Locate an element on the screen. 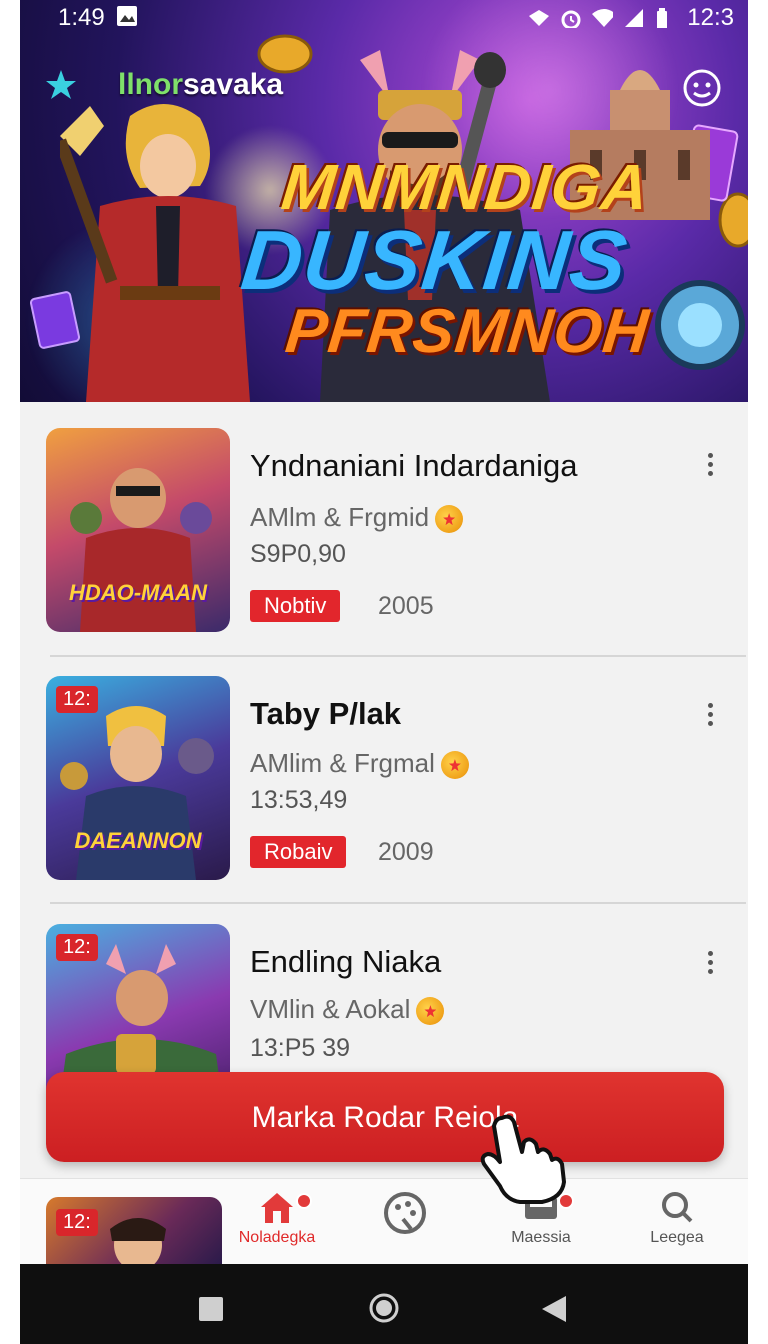 Image resolution: width=768 pixels, height=1344 pixels. item-tag: Robaiv is located at coordinates (298, 852).